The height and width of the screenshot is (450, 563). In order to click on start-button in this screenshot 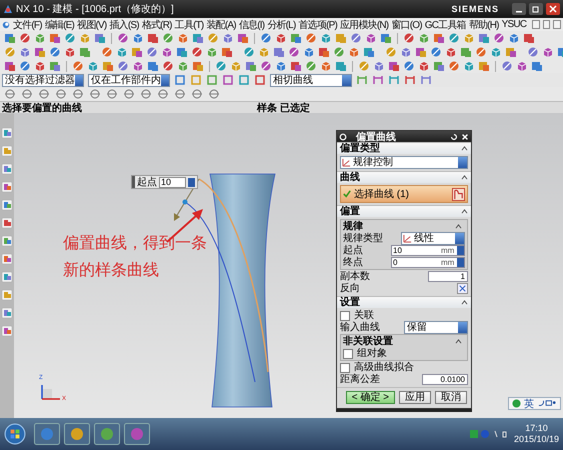, I will do `click(15, 434)`.